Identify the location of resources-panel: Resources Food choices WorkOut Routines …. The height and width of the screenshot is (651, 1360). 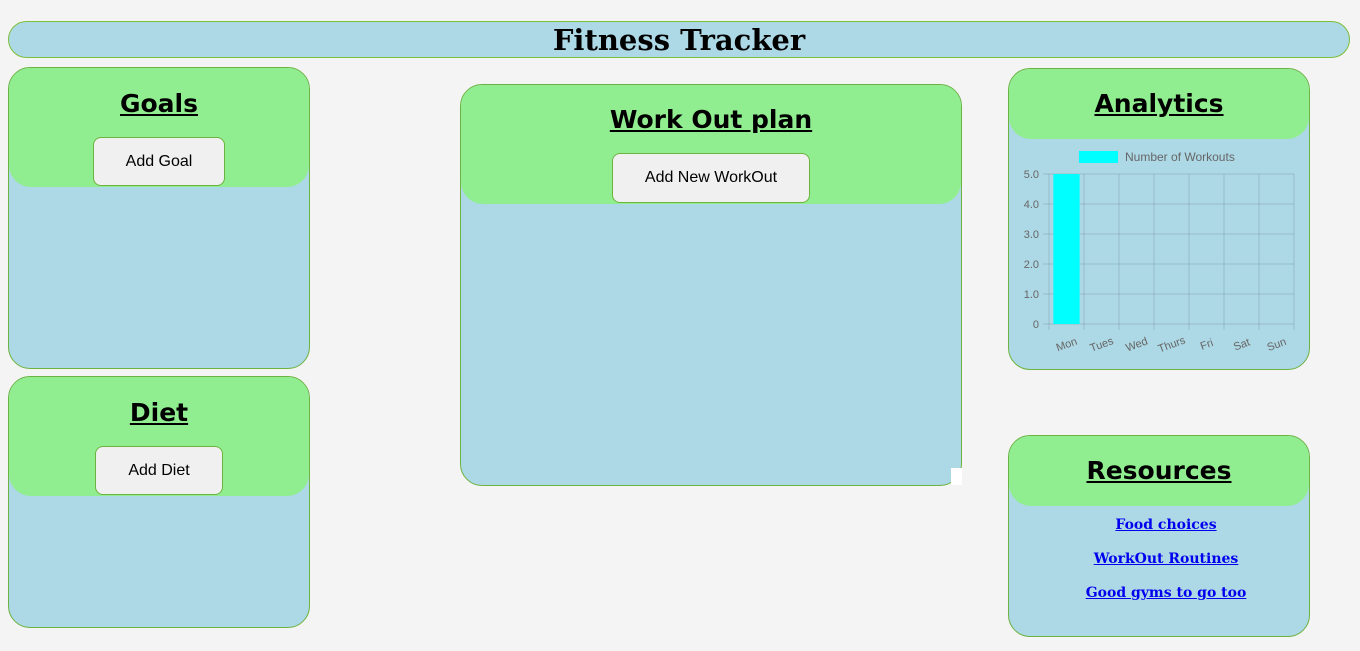
(1159, 536).